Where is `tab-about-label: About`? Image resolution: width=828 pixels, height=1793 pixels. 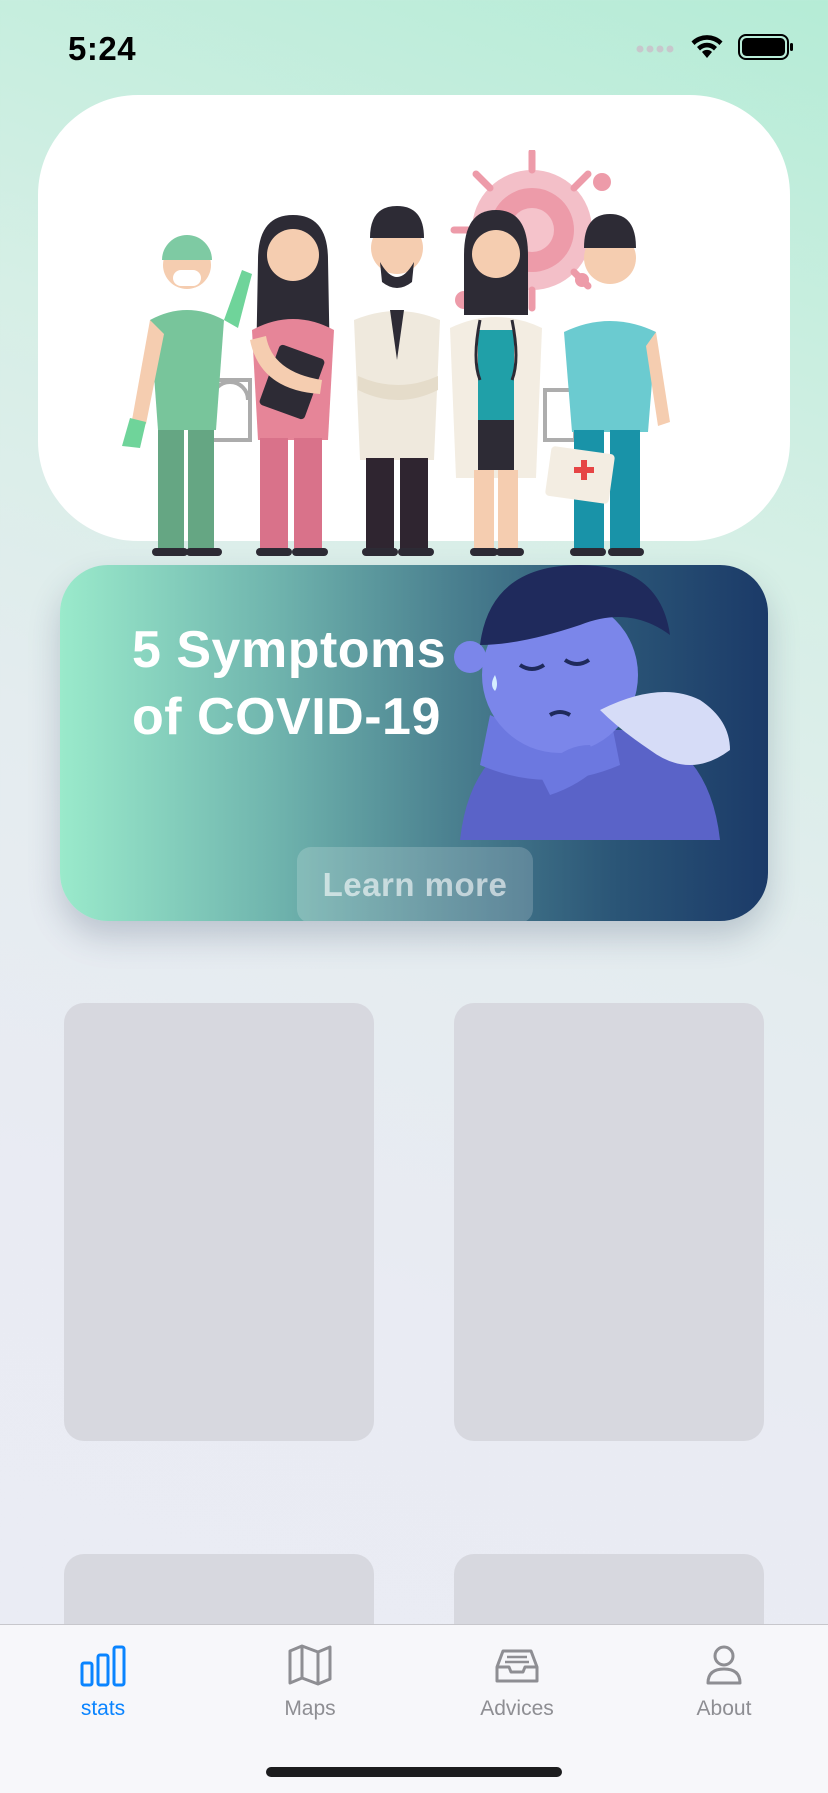
tab-about-label: About is located at coordinates (724, 1708).